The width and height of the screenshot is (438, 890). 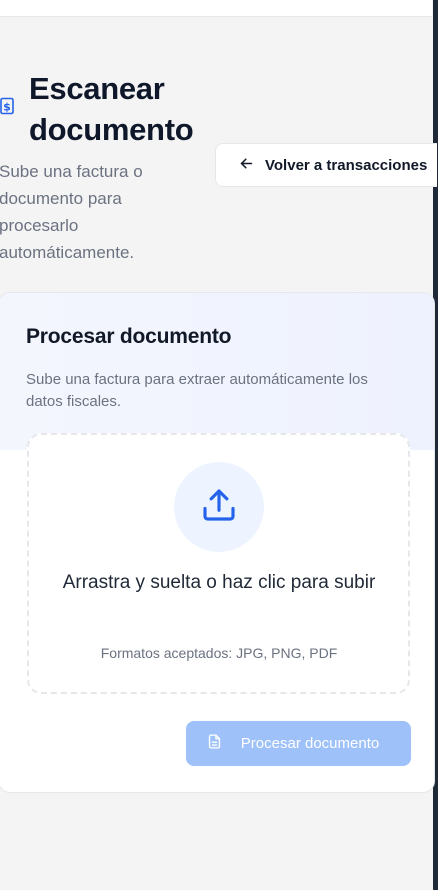 I want to click on currency-document-icon: $, so click(x=7, y=106).